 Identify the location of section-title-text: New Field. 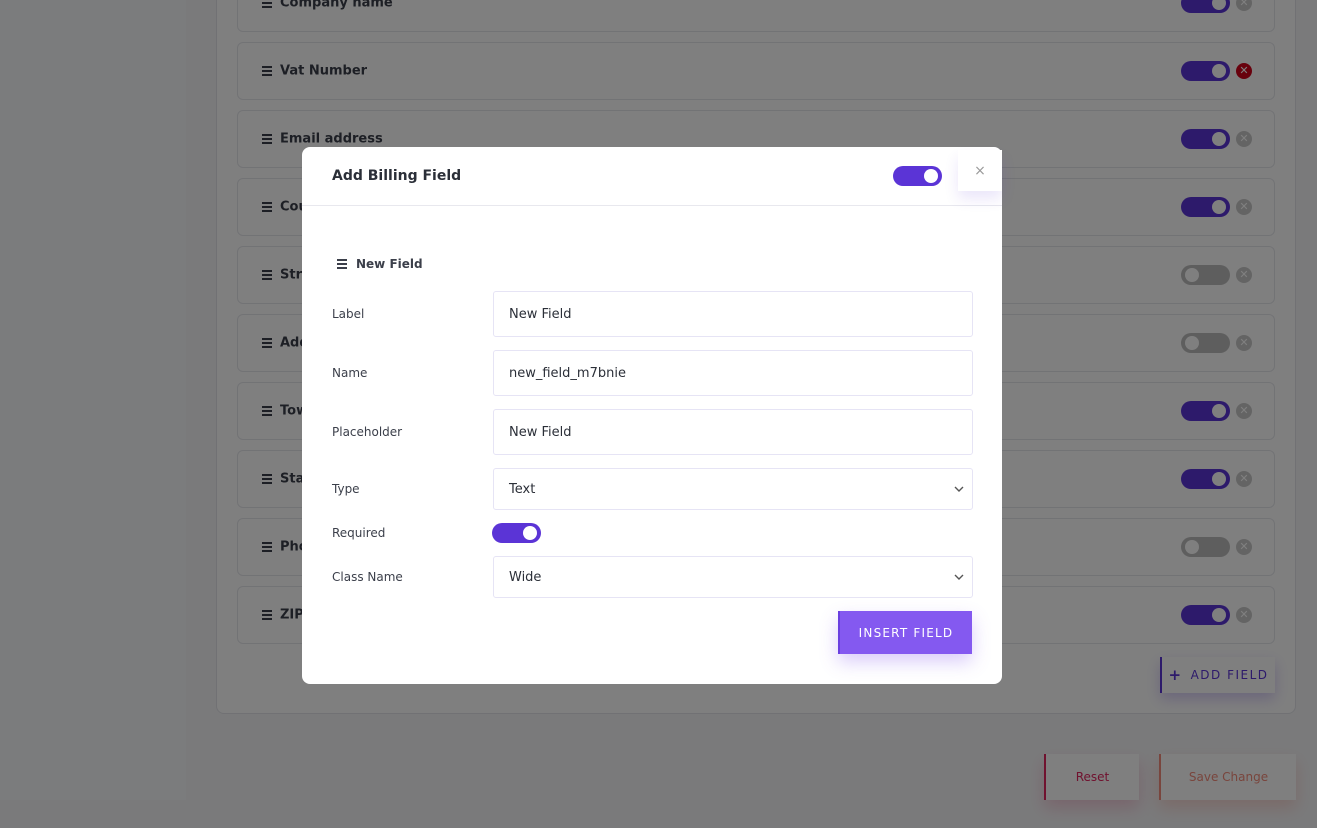
(389, 264).